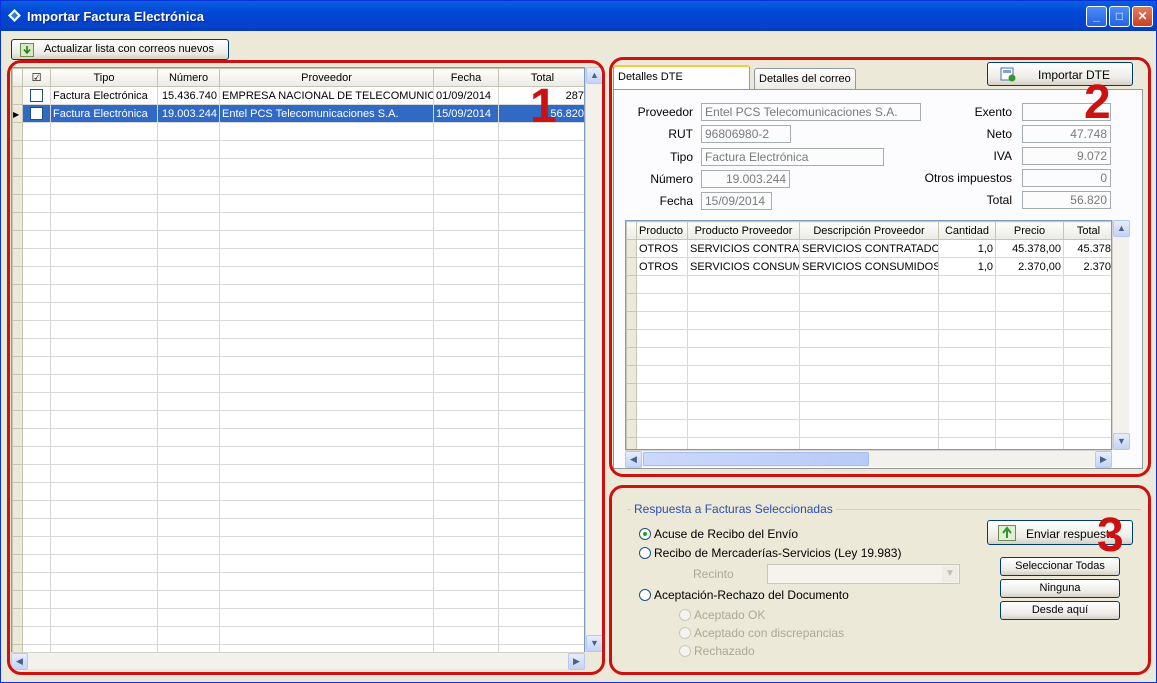 The image size is (1157, 683). I want to click on annotation-number-2: 2, so click(1097, 102).